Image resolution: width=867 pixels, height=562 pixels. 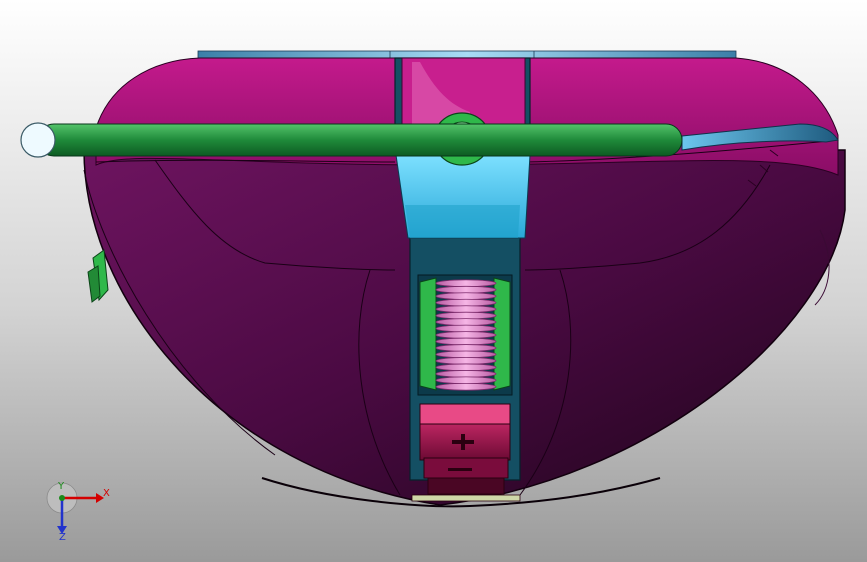 I want to click on x-axis-label: X, so click(x=106, y=493).